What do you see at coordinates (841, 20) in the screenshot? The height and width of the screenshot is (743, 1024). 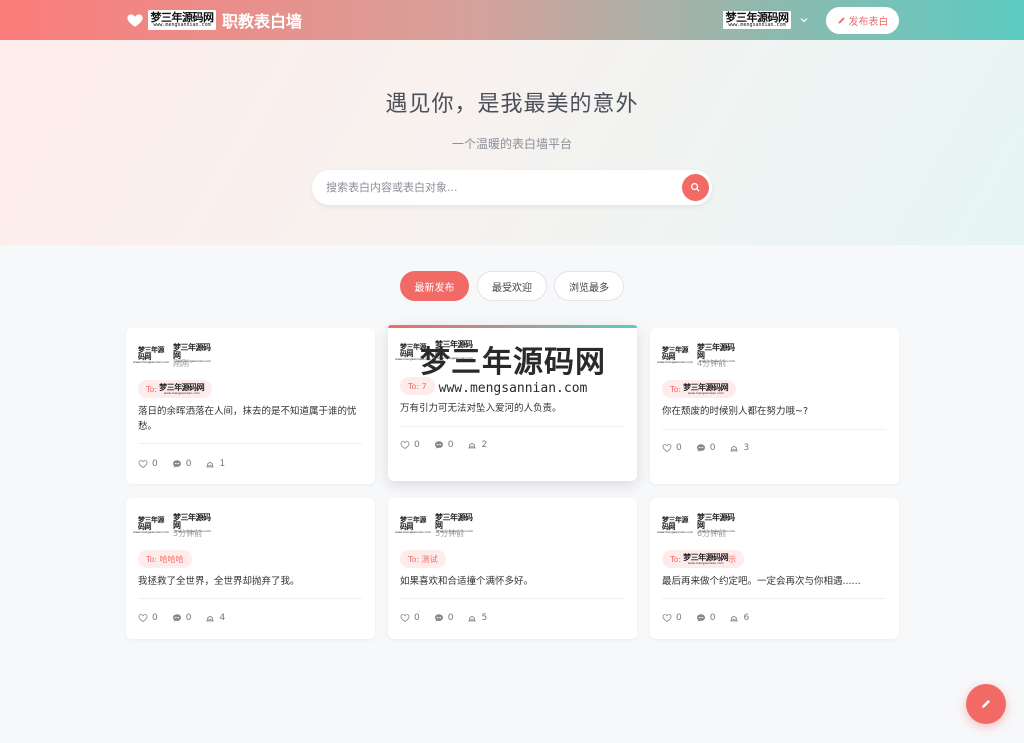 I see `pencil-icon` at bounding box center [841, 20].